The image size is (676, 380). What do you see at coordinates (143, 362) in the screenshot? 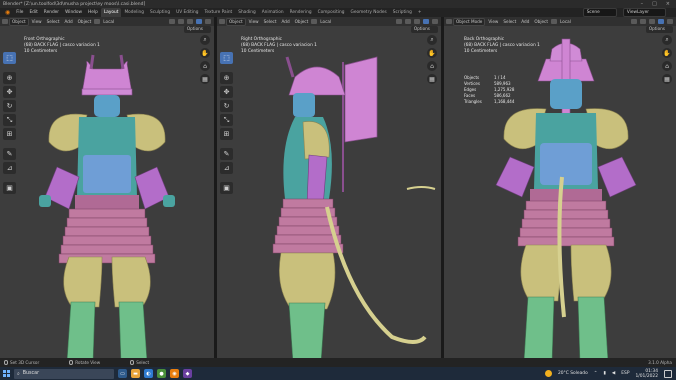
I see `status-hint-label: Select` at bounding box center [143, 362].